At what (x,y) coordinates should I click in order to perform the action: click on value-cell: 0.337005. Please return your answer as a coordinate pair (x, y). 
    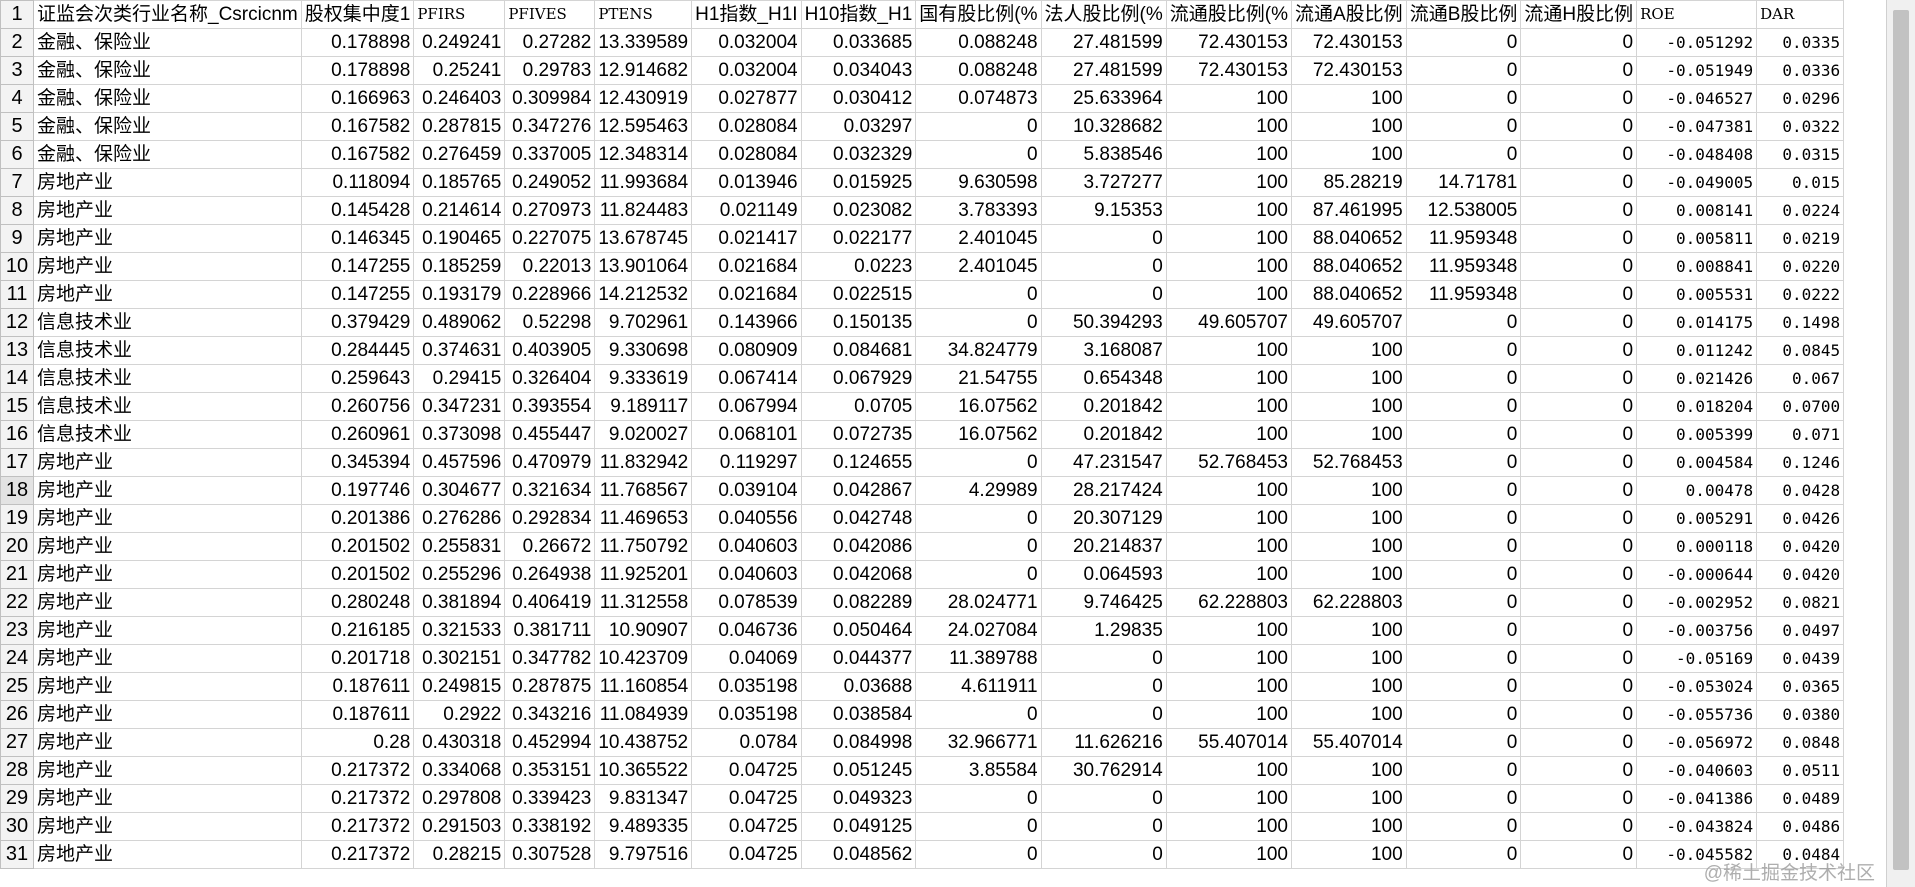
    Looking at the image, I should click on (550, 154).